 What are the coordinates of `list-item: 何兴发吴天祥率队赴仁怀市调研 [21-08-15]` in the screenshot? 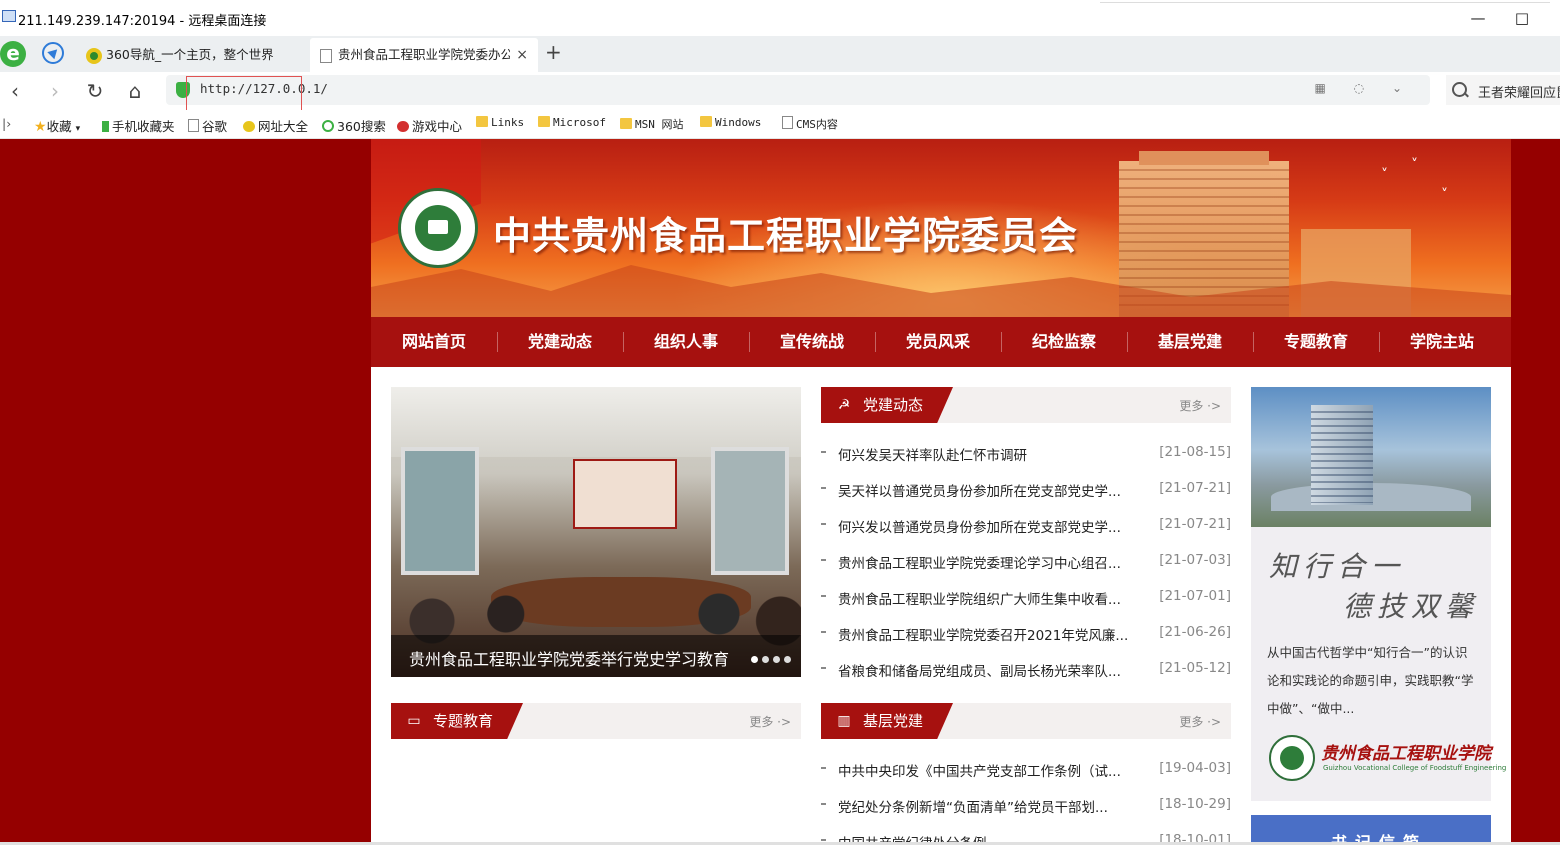 It's located at (1026, 453).